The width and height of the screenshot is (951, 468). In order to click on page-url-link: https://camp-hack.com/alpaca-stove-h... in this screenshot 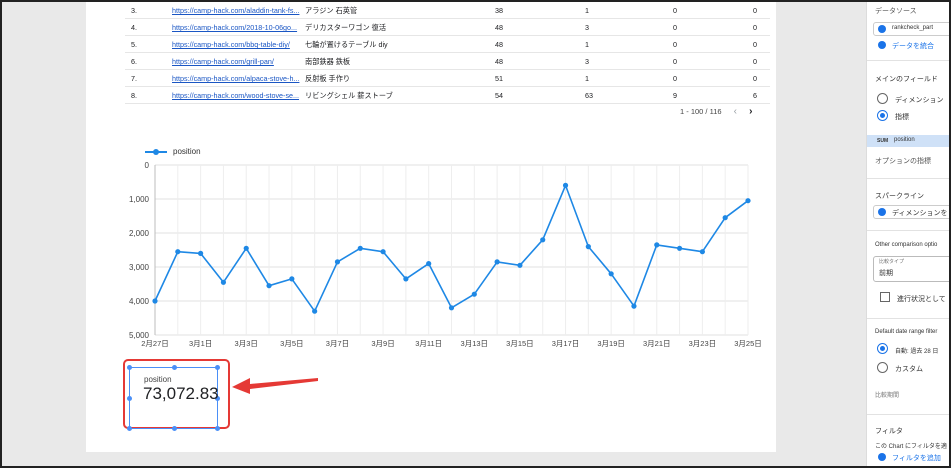, I will do `click(236, 78)`.